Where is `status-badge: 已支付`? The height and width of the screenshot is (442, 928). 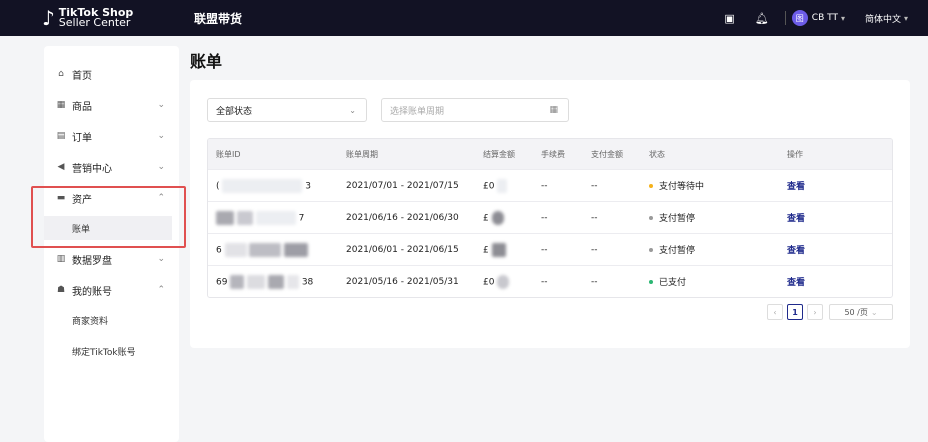 status-badge: 已支付 is located at coordinates (673, 283).